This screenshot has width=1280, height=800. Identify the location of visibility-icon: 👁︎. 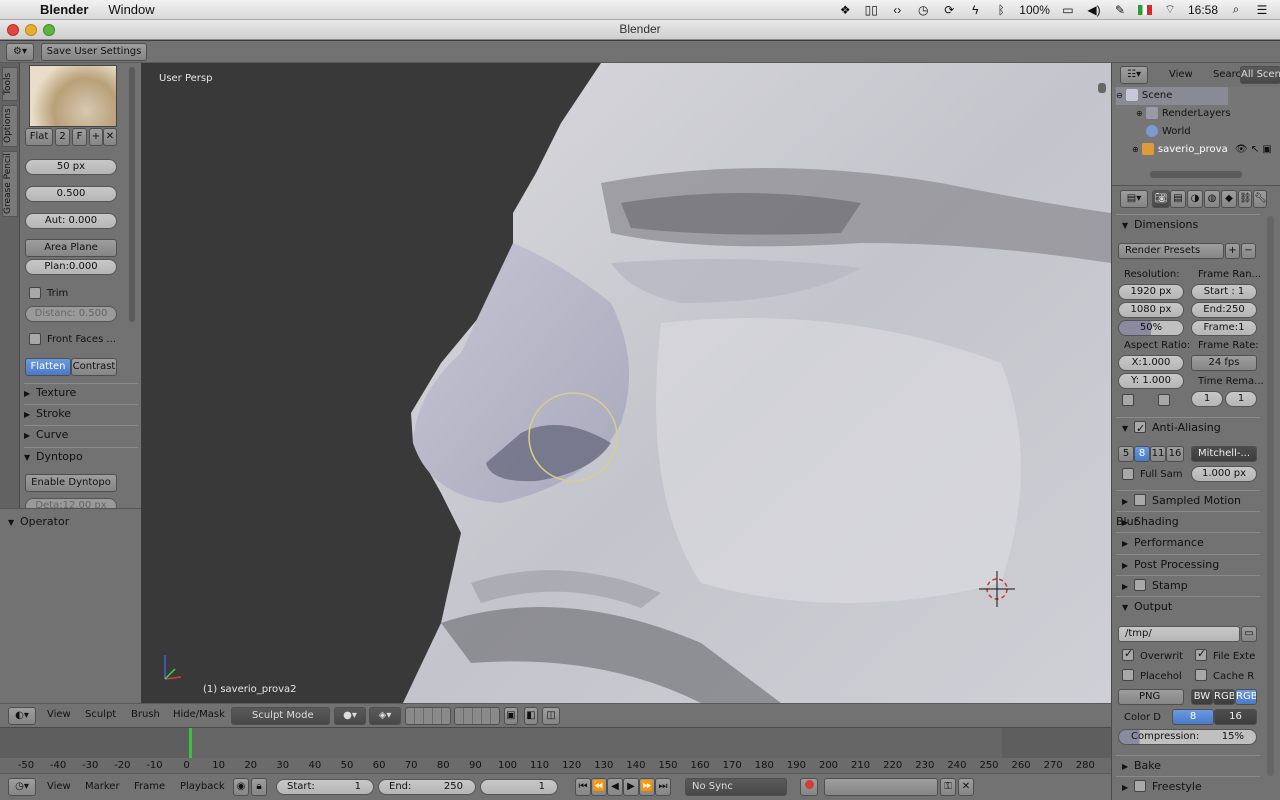
(1241, 149).